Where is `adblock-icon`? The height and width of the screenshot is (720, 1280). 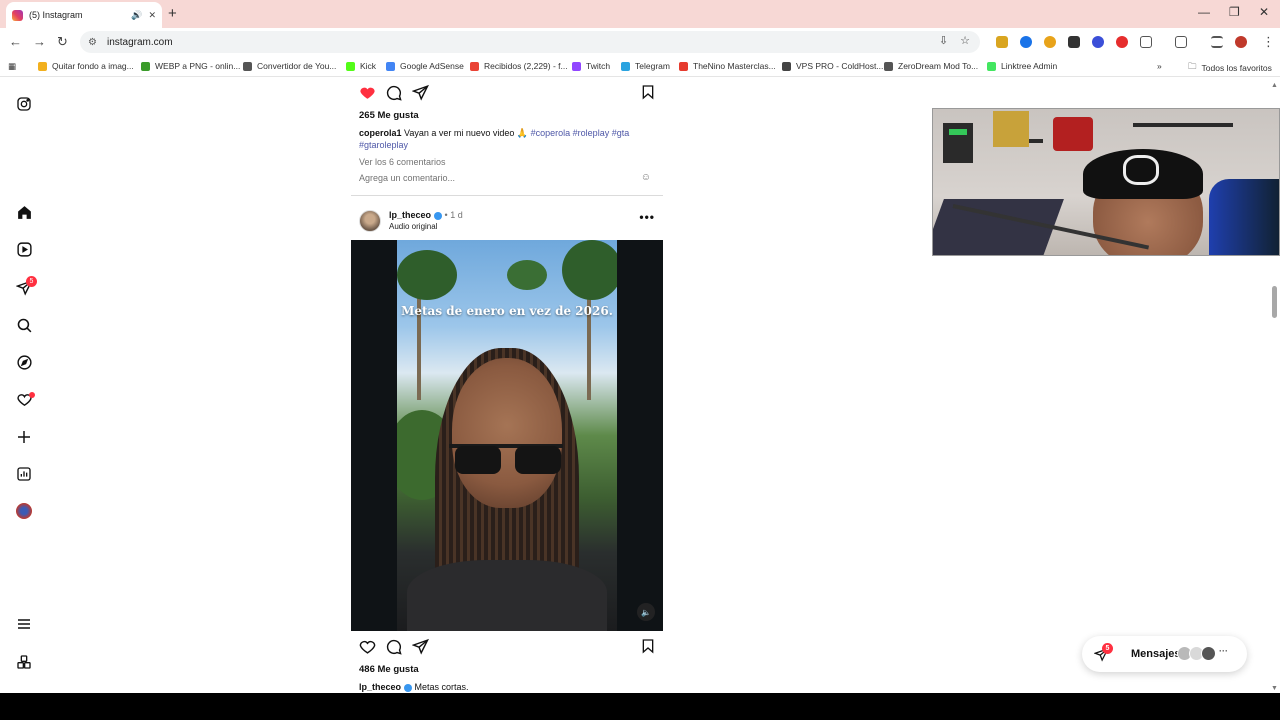 adblock-icon is located at coordinates (1122, 42).